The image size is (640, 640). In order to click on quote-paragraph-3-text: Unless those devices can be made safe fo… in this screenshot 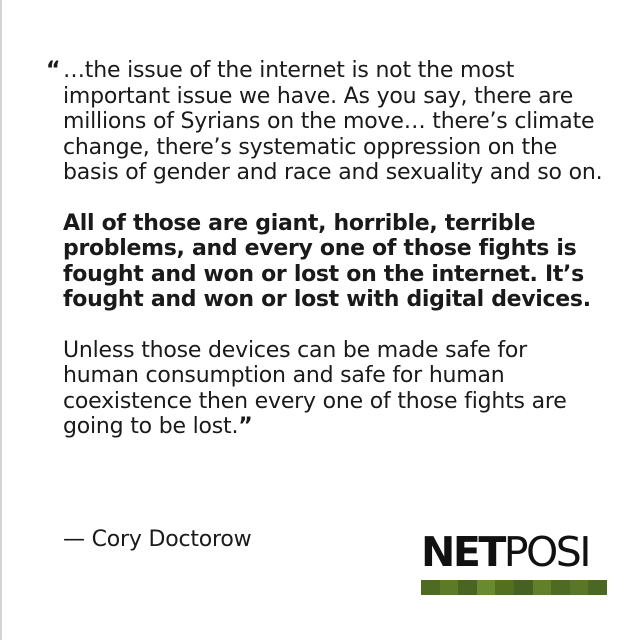, I will do `click(315, 388)`.